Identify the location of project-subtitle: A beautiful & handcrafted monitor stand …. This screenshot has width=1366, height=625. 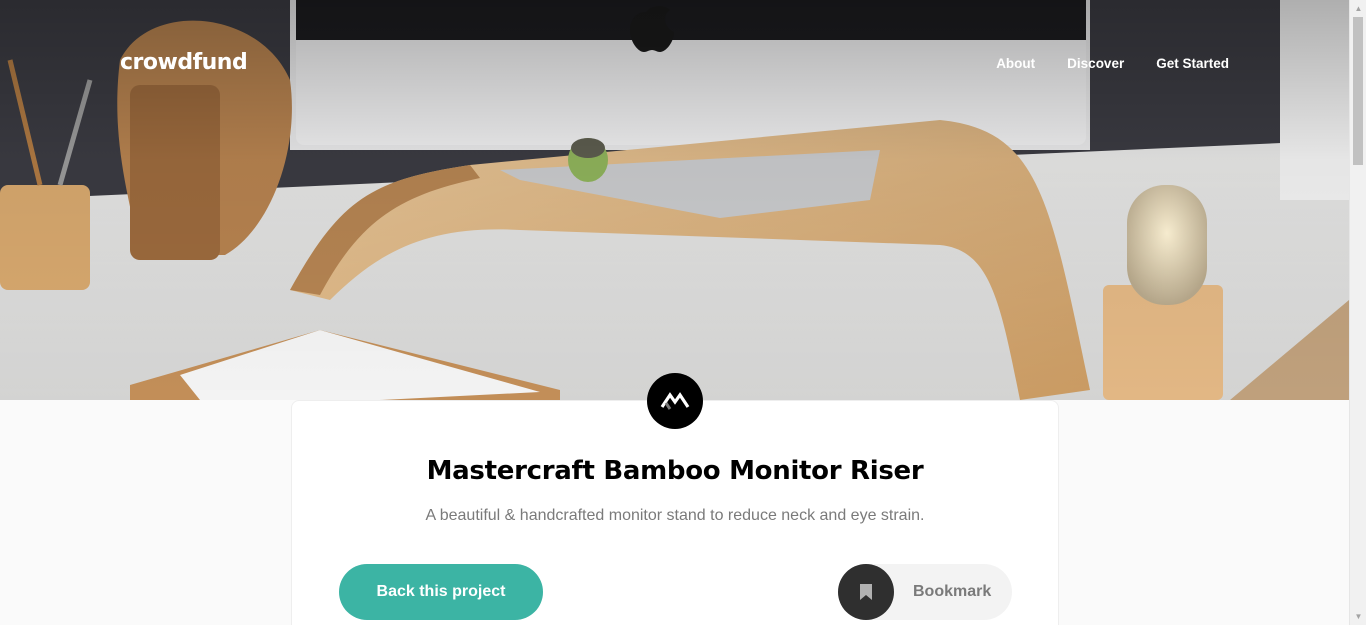
(675, 515).